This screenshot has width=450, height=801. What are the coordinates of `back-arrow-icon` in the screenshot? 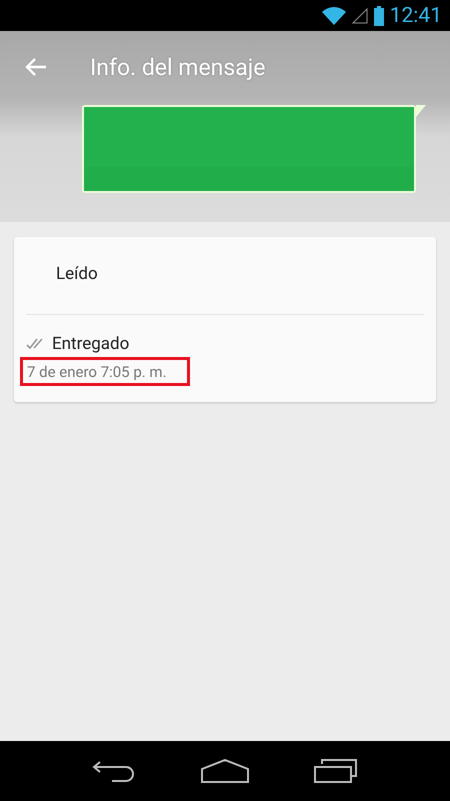 It's located at (36, 67).